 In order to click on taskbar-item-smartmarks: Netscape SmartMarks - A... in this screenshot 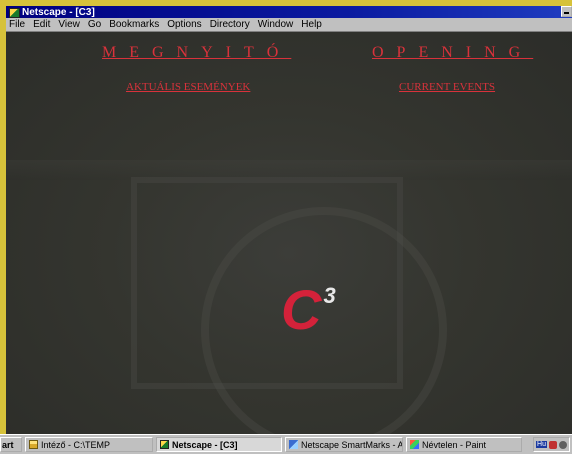, I will do `click(344, 444)`.